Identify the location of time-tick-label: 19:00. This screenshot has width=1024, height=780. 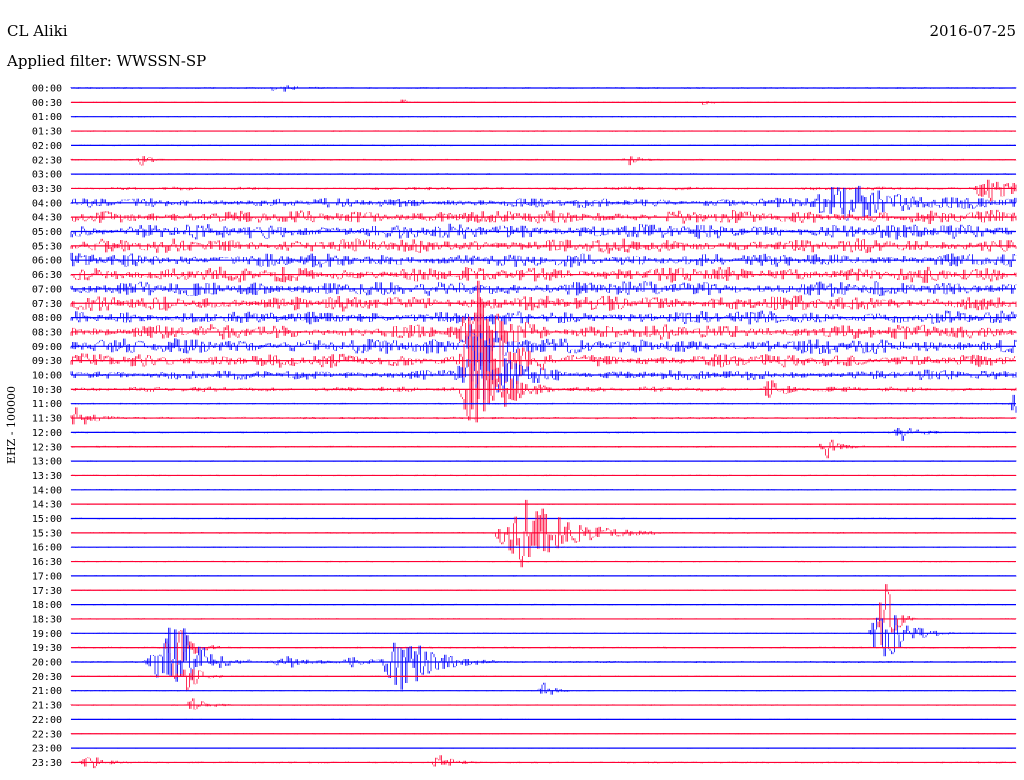
(47, 634).